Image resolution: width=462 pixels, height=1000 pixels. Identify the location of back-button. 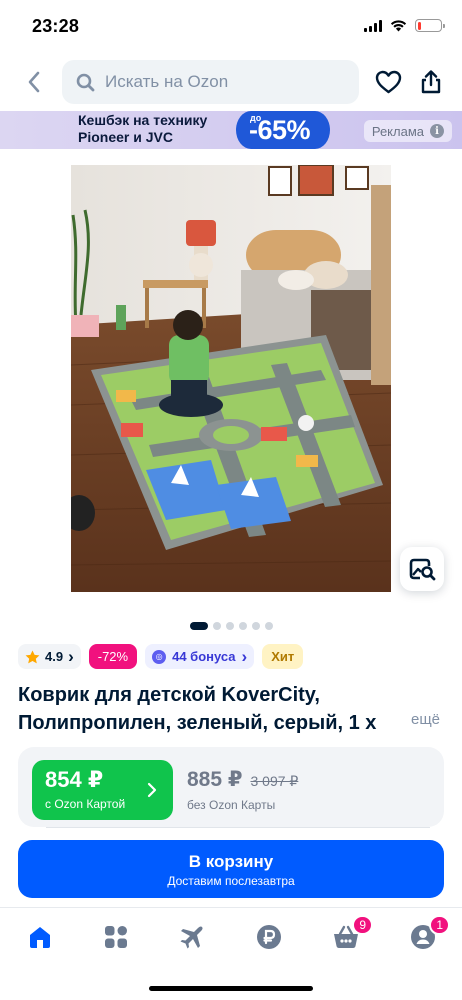
(34, 82).